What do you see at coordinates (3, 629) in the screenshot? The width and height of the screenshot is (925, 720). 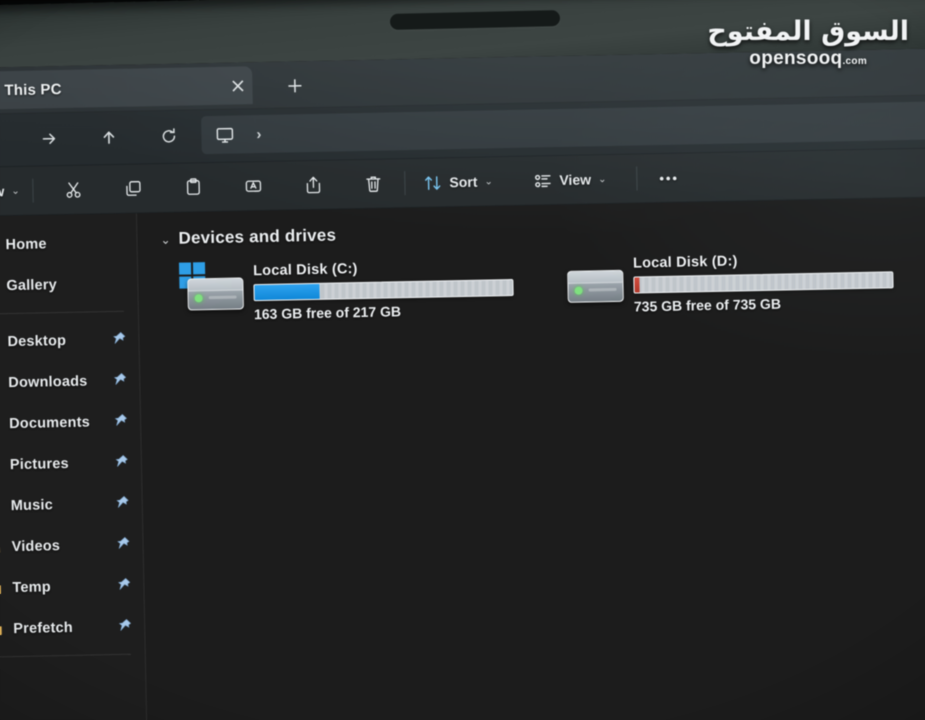 I see `prefetch-folder-icon` at bounding box center [3, 629].